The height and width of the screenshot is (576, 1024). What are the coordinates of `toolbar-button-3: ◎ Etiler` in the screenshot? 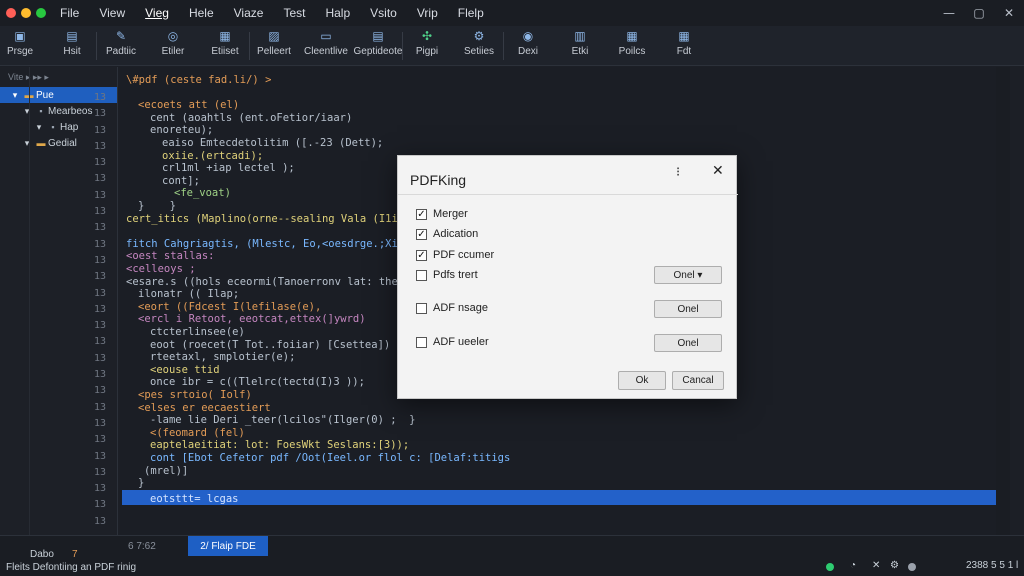 It's located at (173, 46).